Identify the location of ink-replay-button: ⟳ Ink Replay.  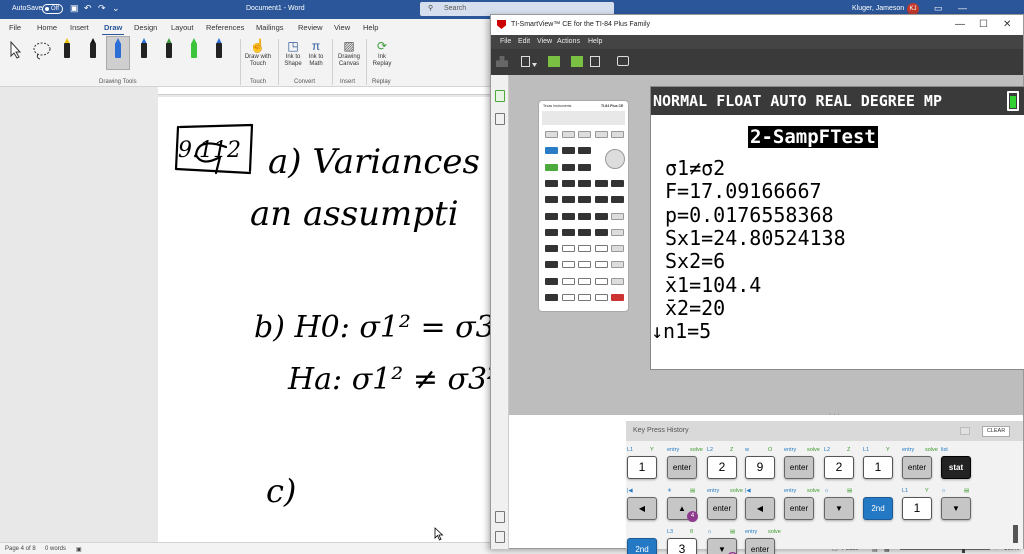
(382, 53).